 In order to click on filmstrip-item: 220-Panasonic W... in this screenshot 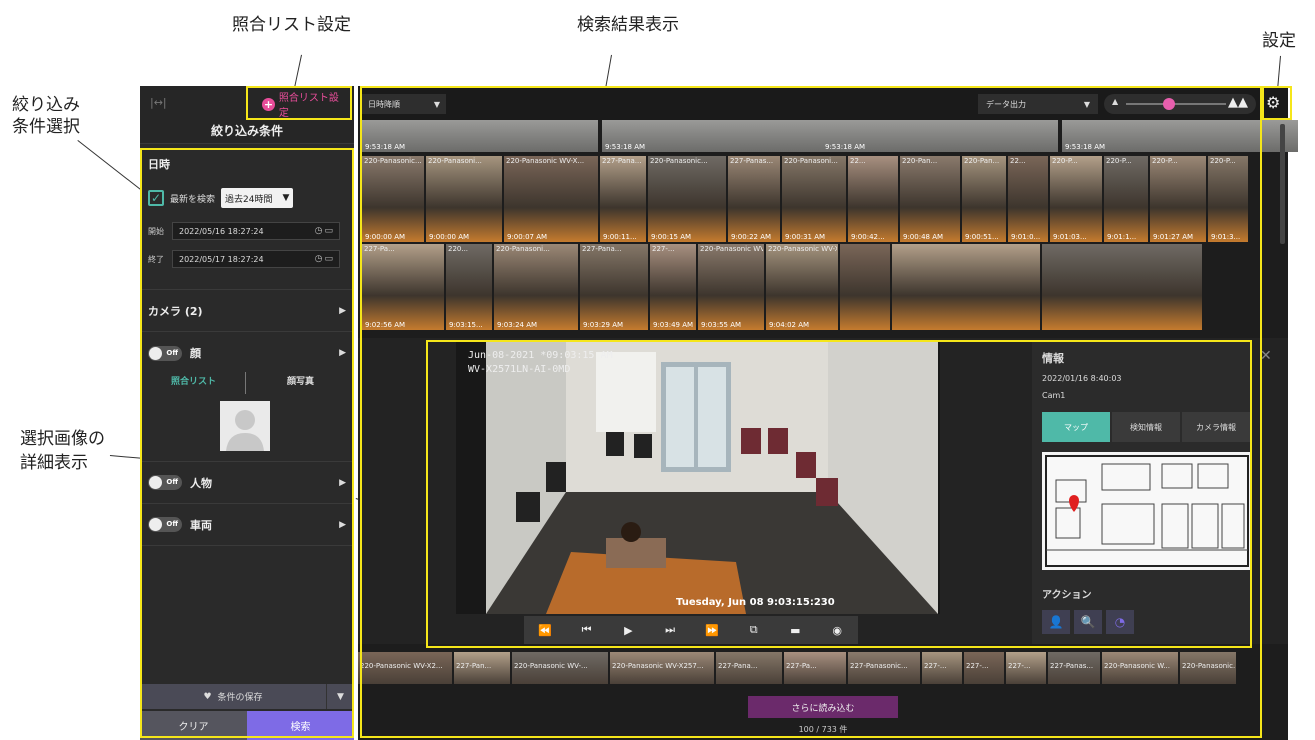, I will do `click(1140, 668)`.